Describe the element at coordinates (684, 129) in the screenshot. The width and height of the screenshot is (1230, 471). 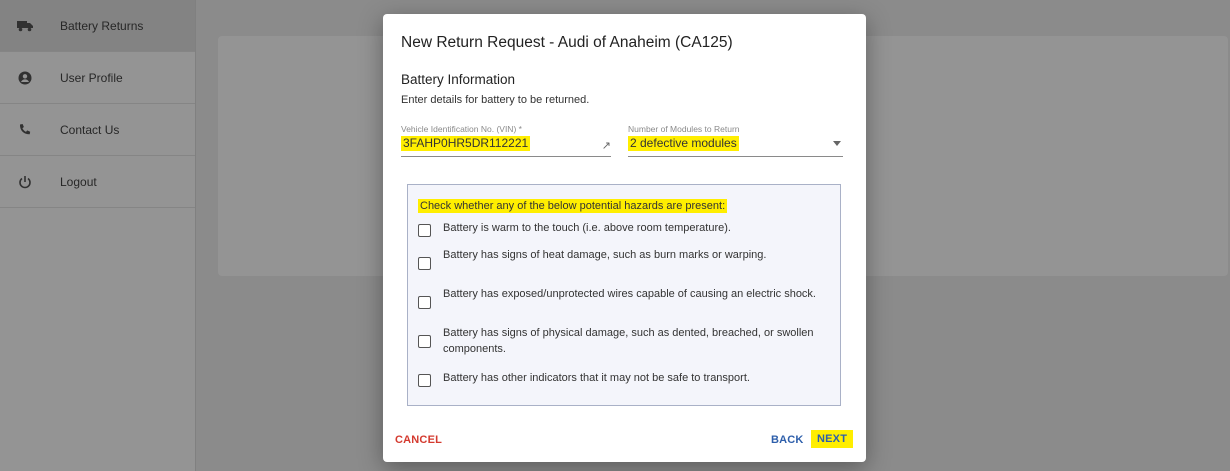
I see `modules-select-label: Number of Modules to Return` at that location.